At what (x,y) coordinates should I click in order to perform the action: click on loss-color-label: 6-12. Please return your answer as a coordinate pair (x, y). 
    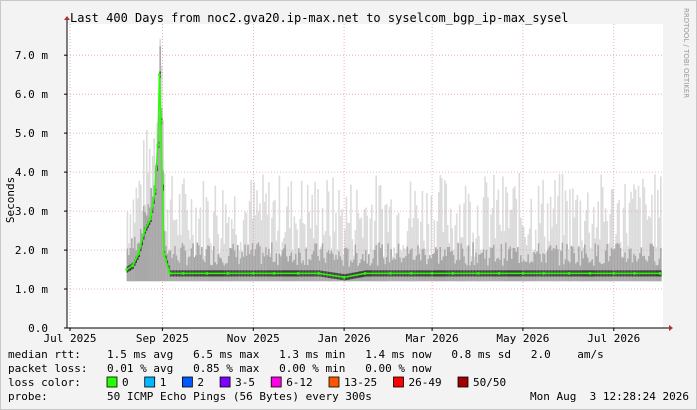
    Looking at the image, I should click on (299, 382).